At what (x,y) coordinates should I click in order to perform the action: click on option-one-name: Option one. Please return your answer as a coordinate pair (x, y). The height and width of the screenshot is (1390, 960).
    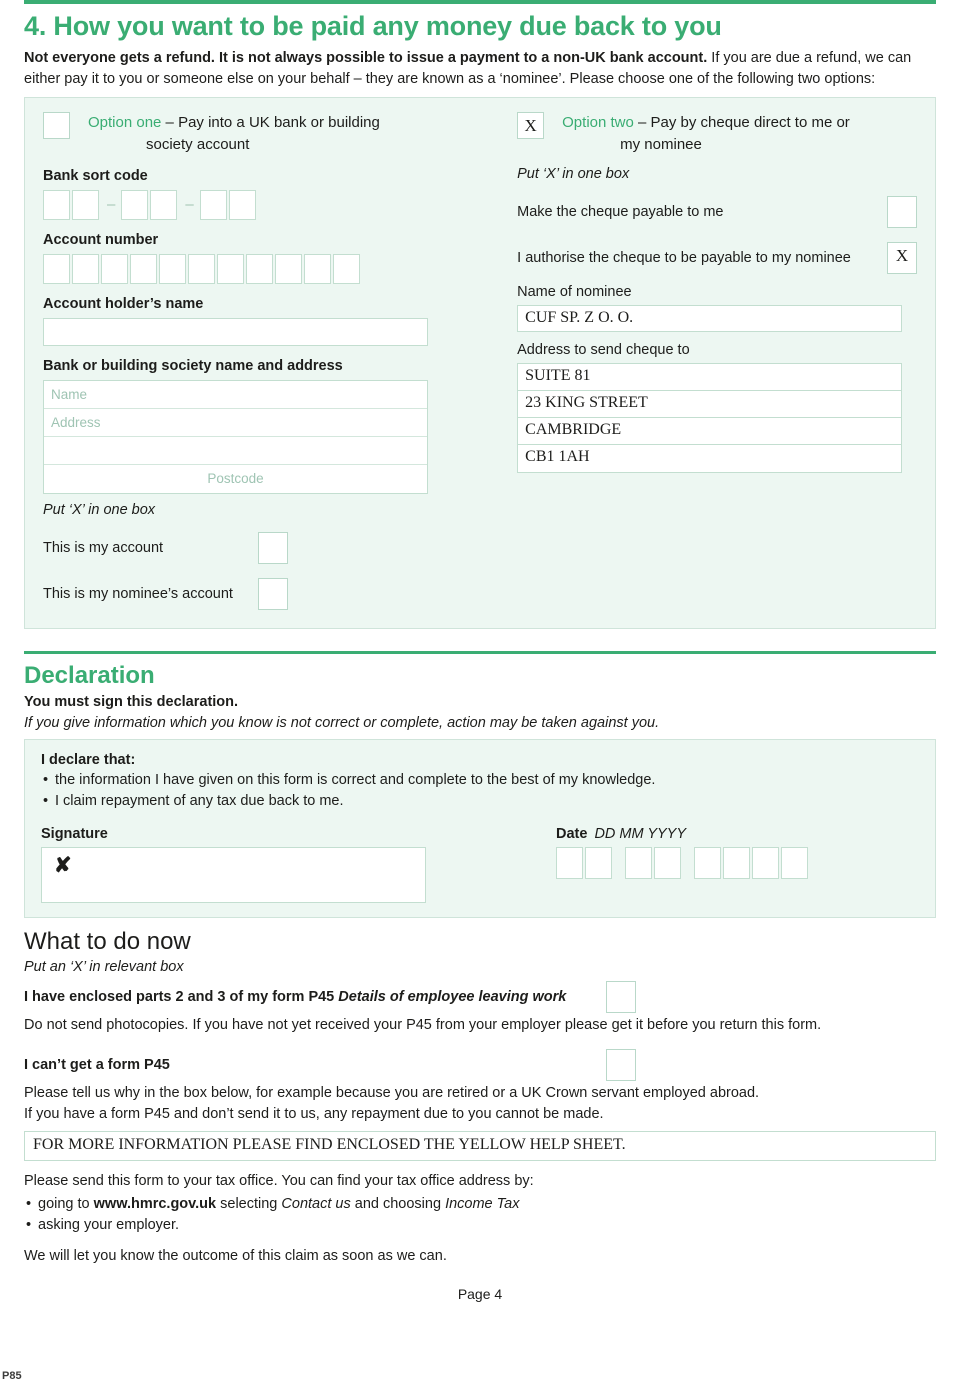
    Looking at the image, I should click on (125, 123).